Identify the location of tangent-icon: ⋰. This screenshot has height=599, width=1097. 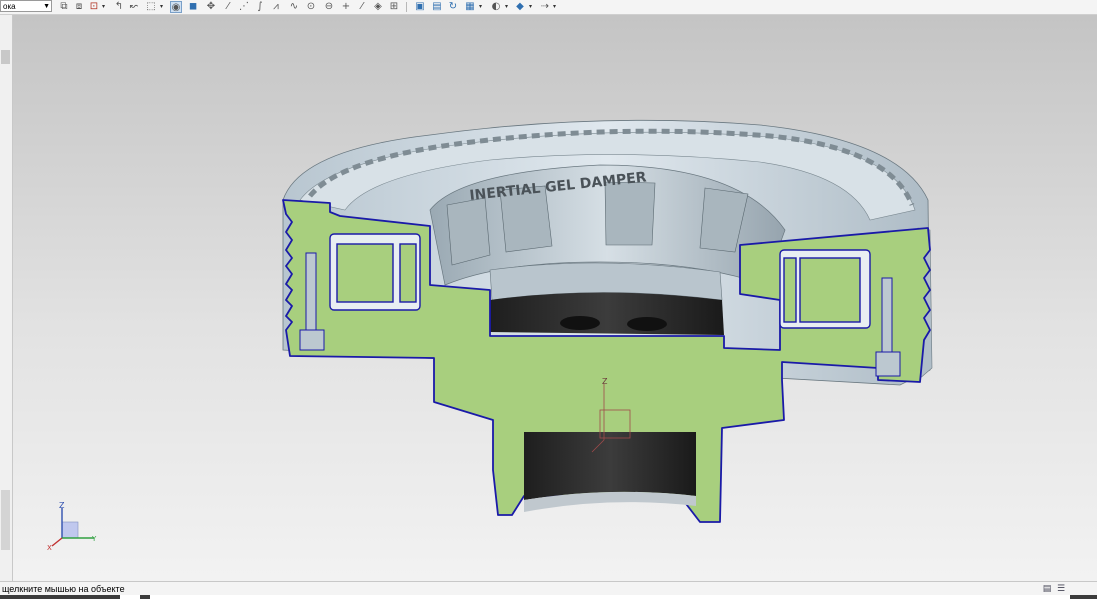
(244, 7).